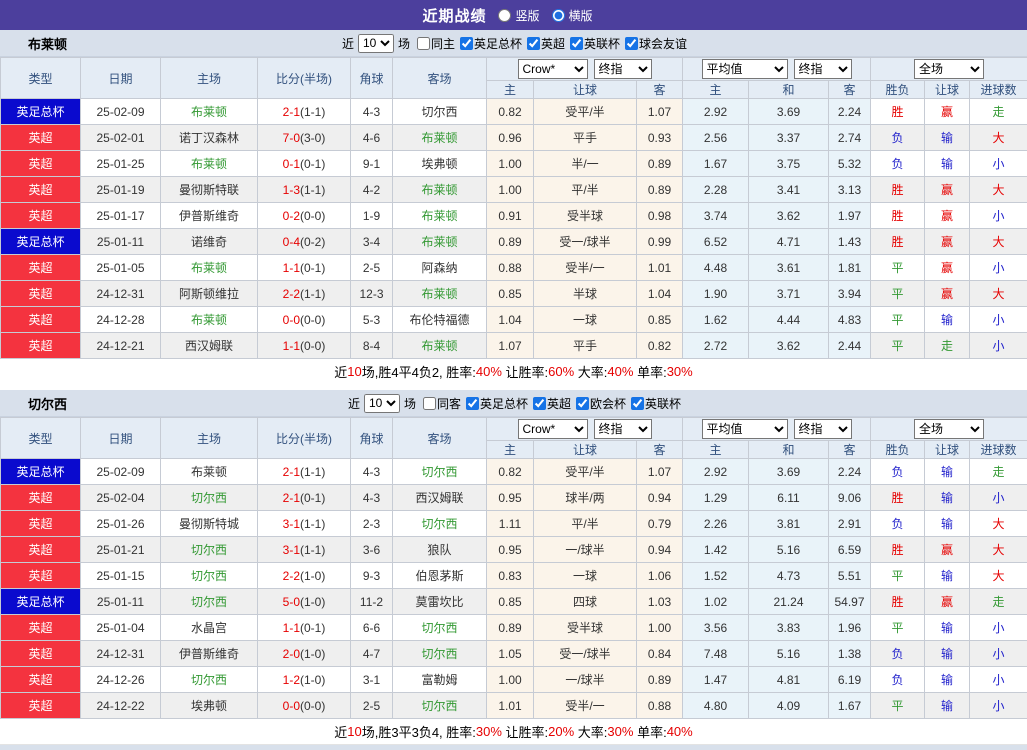  I want to click on result-goals: 大, so click(998, 190).